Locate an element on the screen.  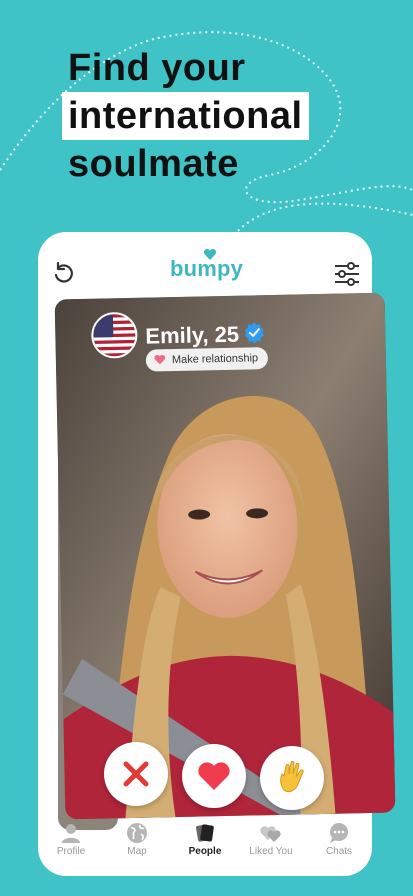
tab-liked-you: Liked You is located at coordinates (271, 839).